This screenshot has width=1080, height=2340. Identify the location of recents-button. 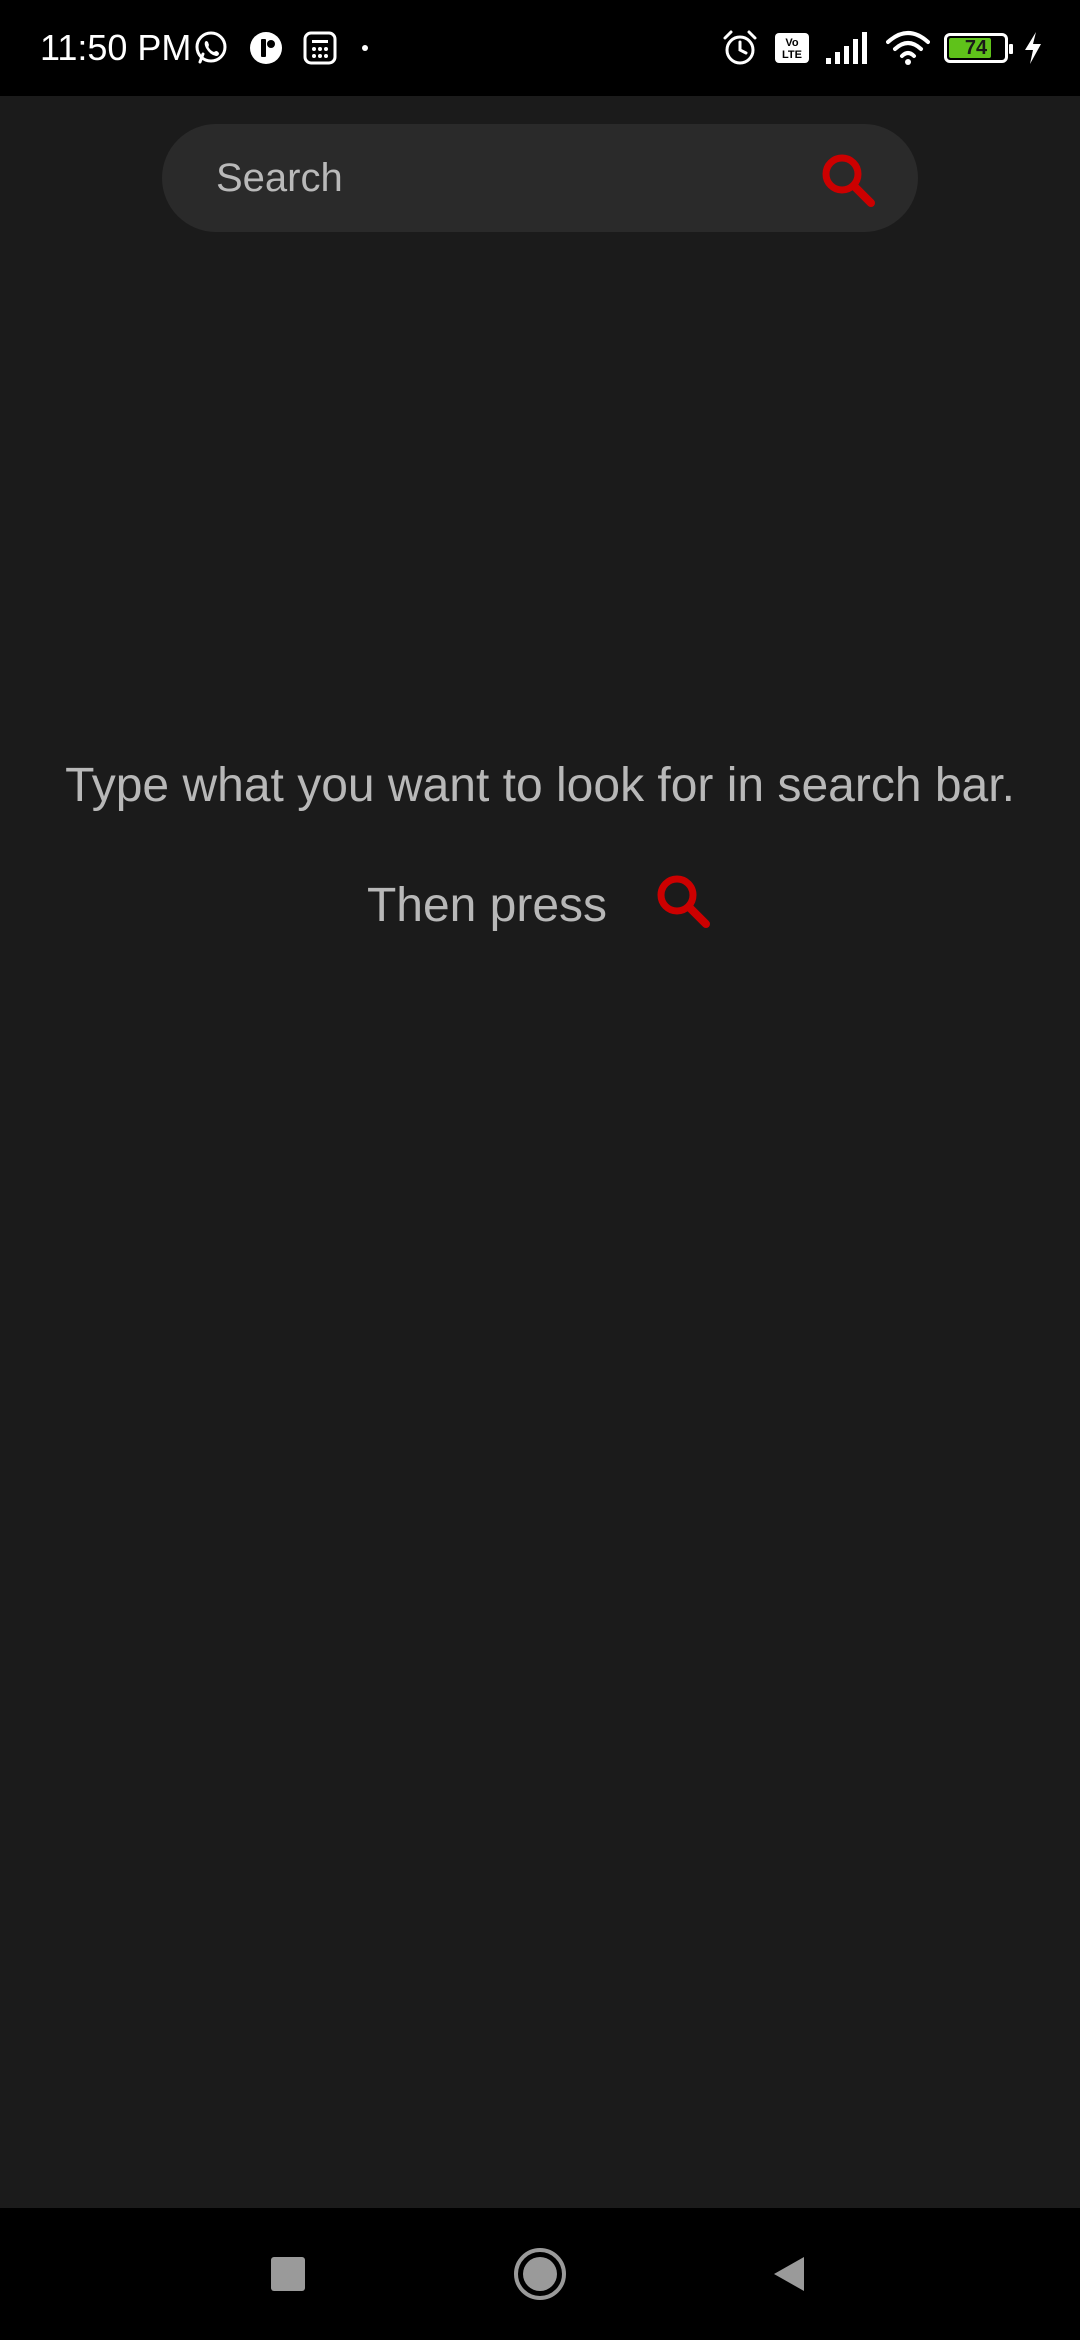
(288, 2274).